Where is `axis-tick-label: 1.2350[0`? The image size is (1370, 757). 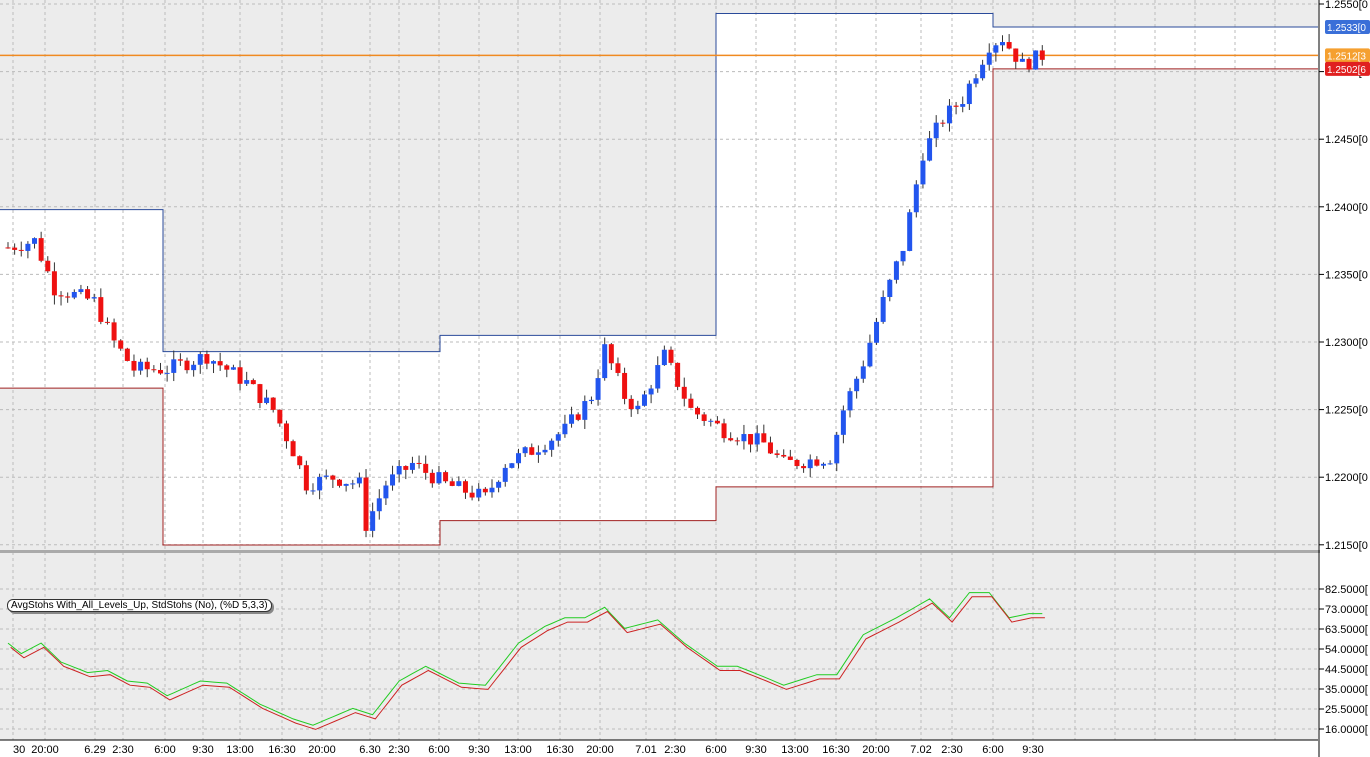 axis-tick-label: 1.2350[0 is located at coordinates (1346, 275).